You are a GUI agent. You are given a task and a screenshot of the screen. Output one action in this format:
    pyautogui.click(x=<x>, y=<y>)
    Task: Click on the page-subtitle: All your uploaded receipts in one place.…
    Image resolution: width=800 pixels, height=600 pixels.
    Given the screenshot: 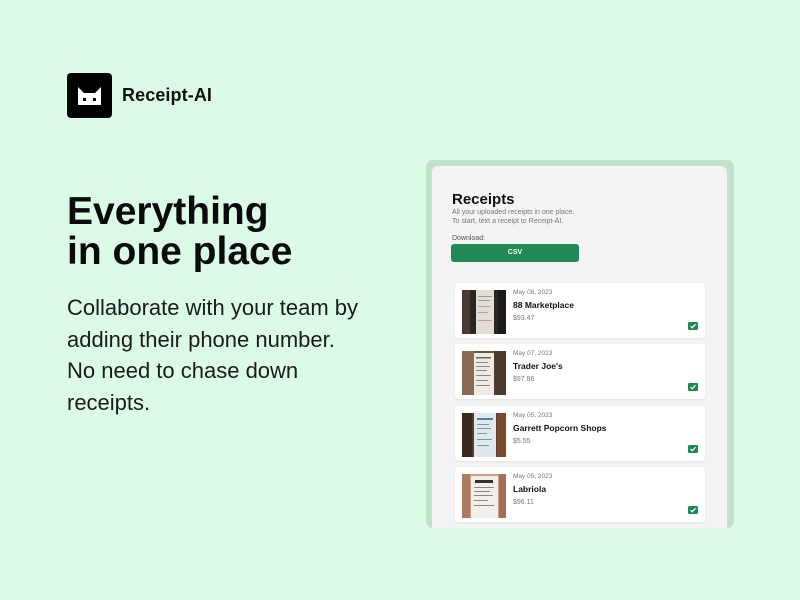 What is the action you would take?
    pyautogui.click(x=513, y=217)
    